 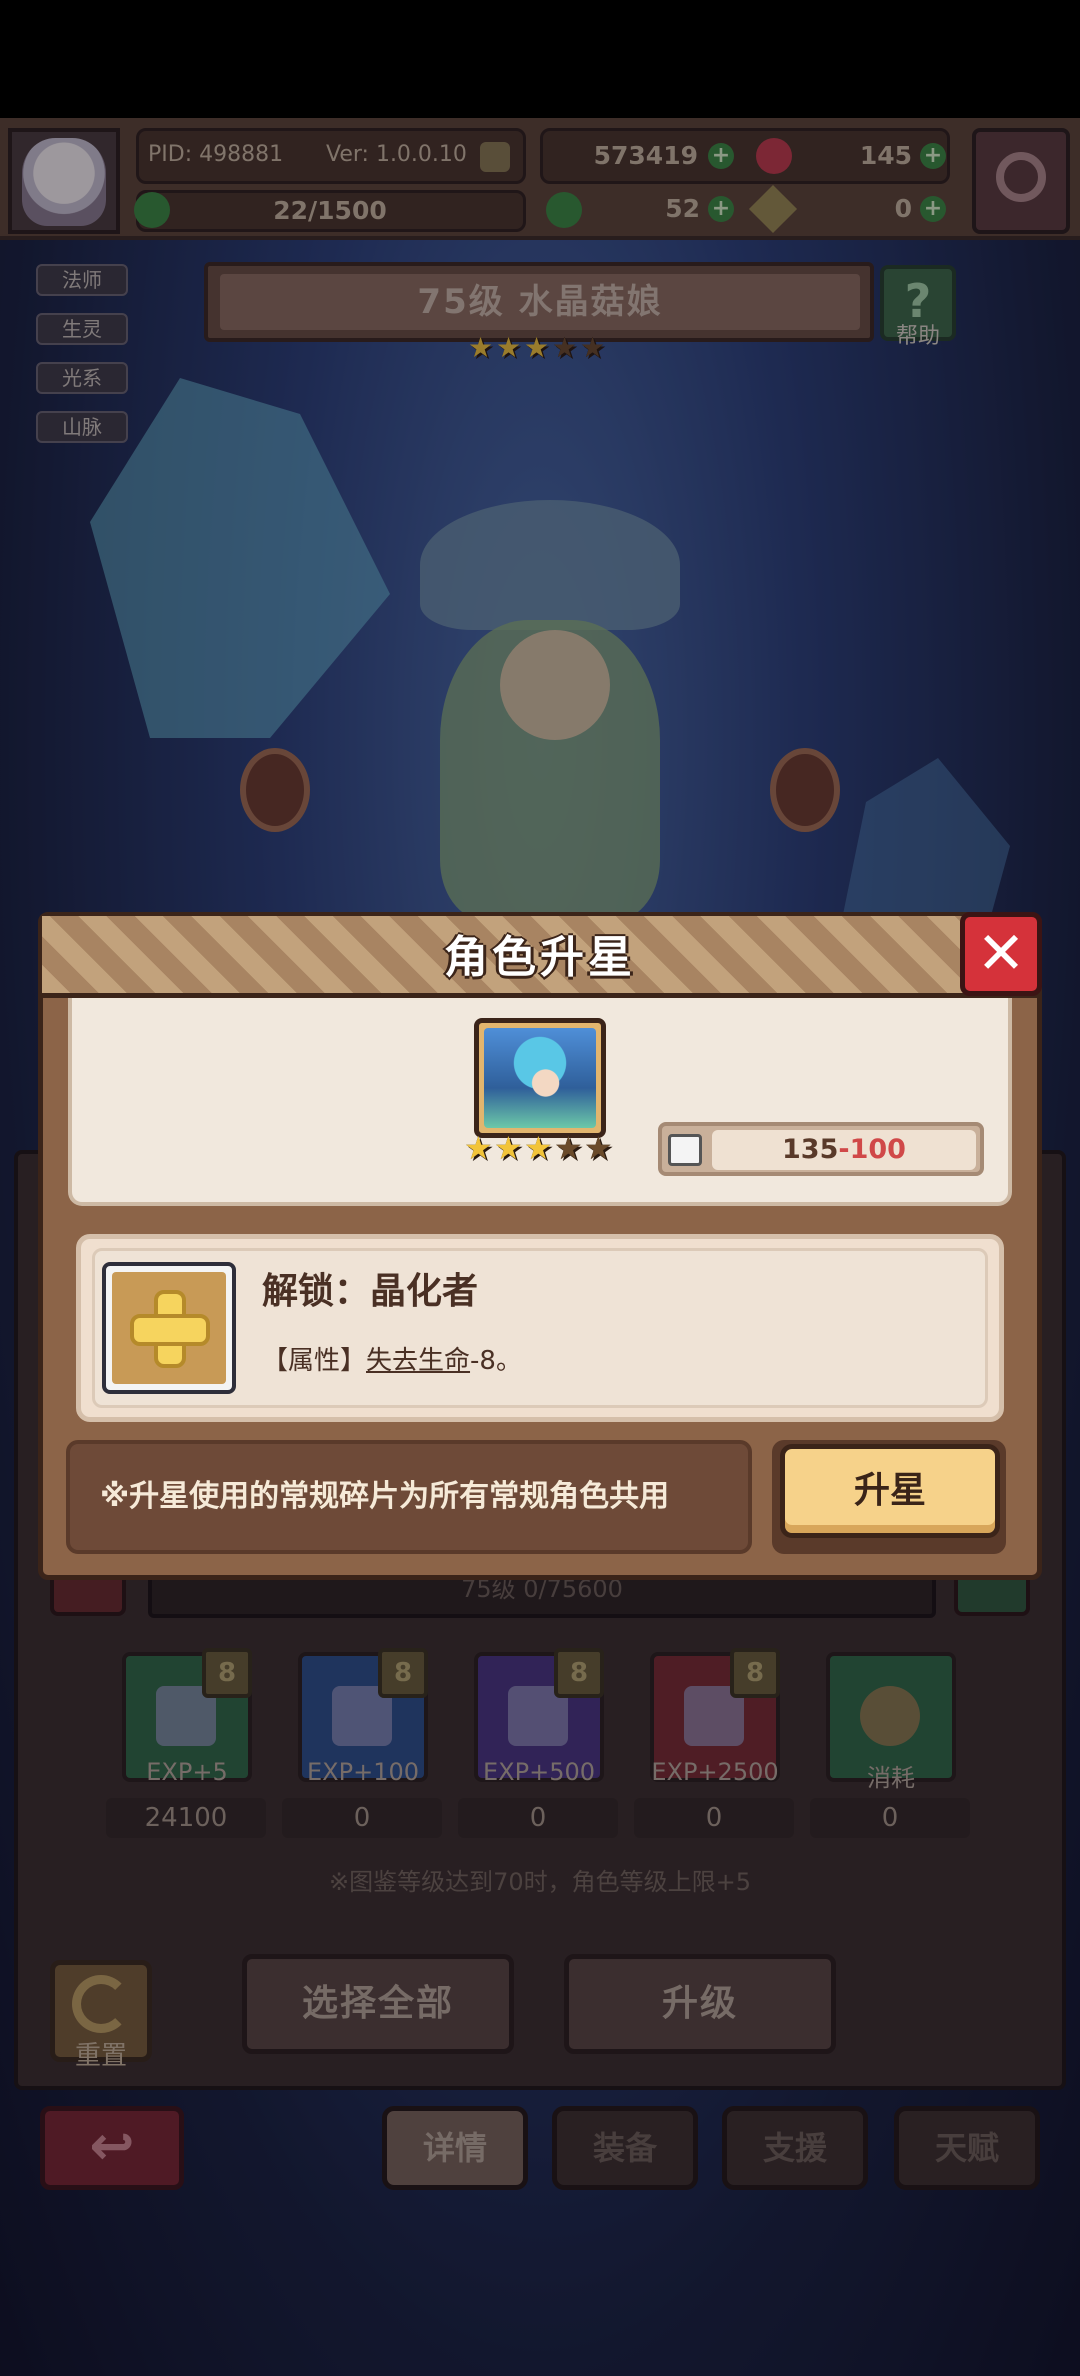 I want to click on modal-title: 角色升星, so click(x=540, y=957).